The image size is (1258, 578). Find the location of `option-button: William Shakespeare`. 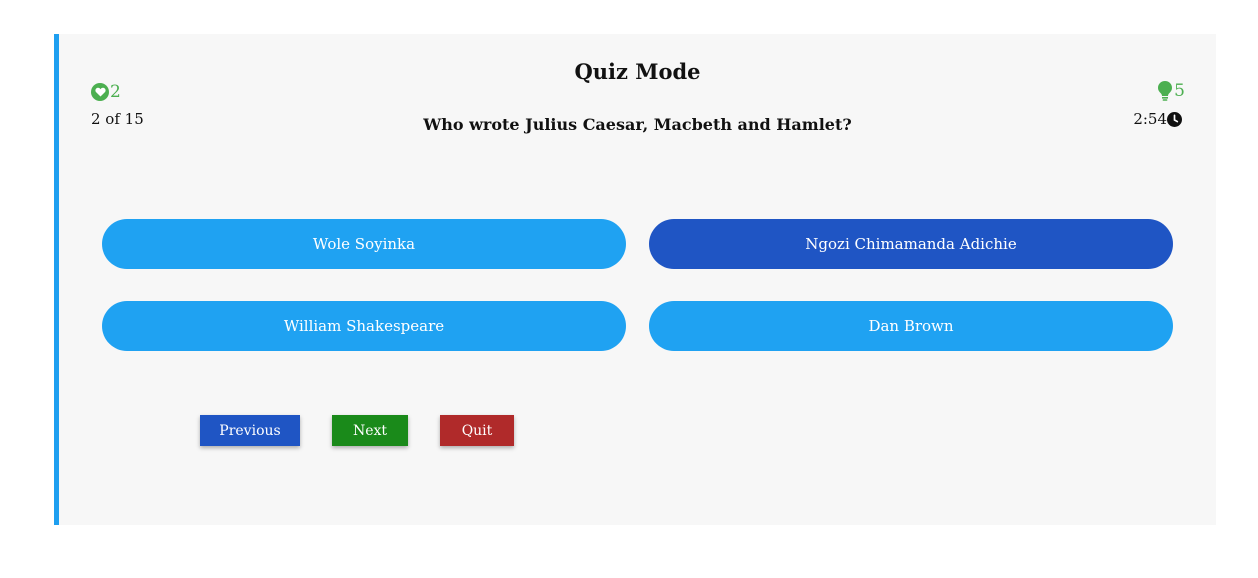

option-button: William Shakespeare is located at coordinates (364, 326).